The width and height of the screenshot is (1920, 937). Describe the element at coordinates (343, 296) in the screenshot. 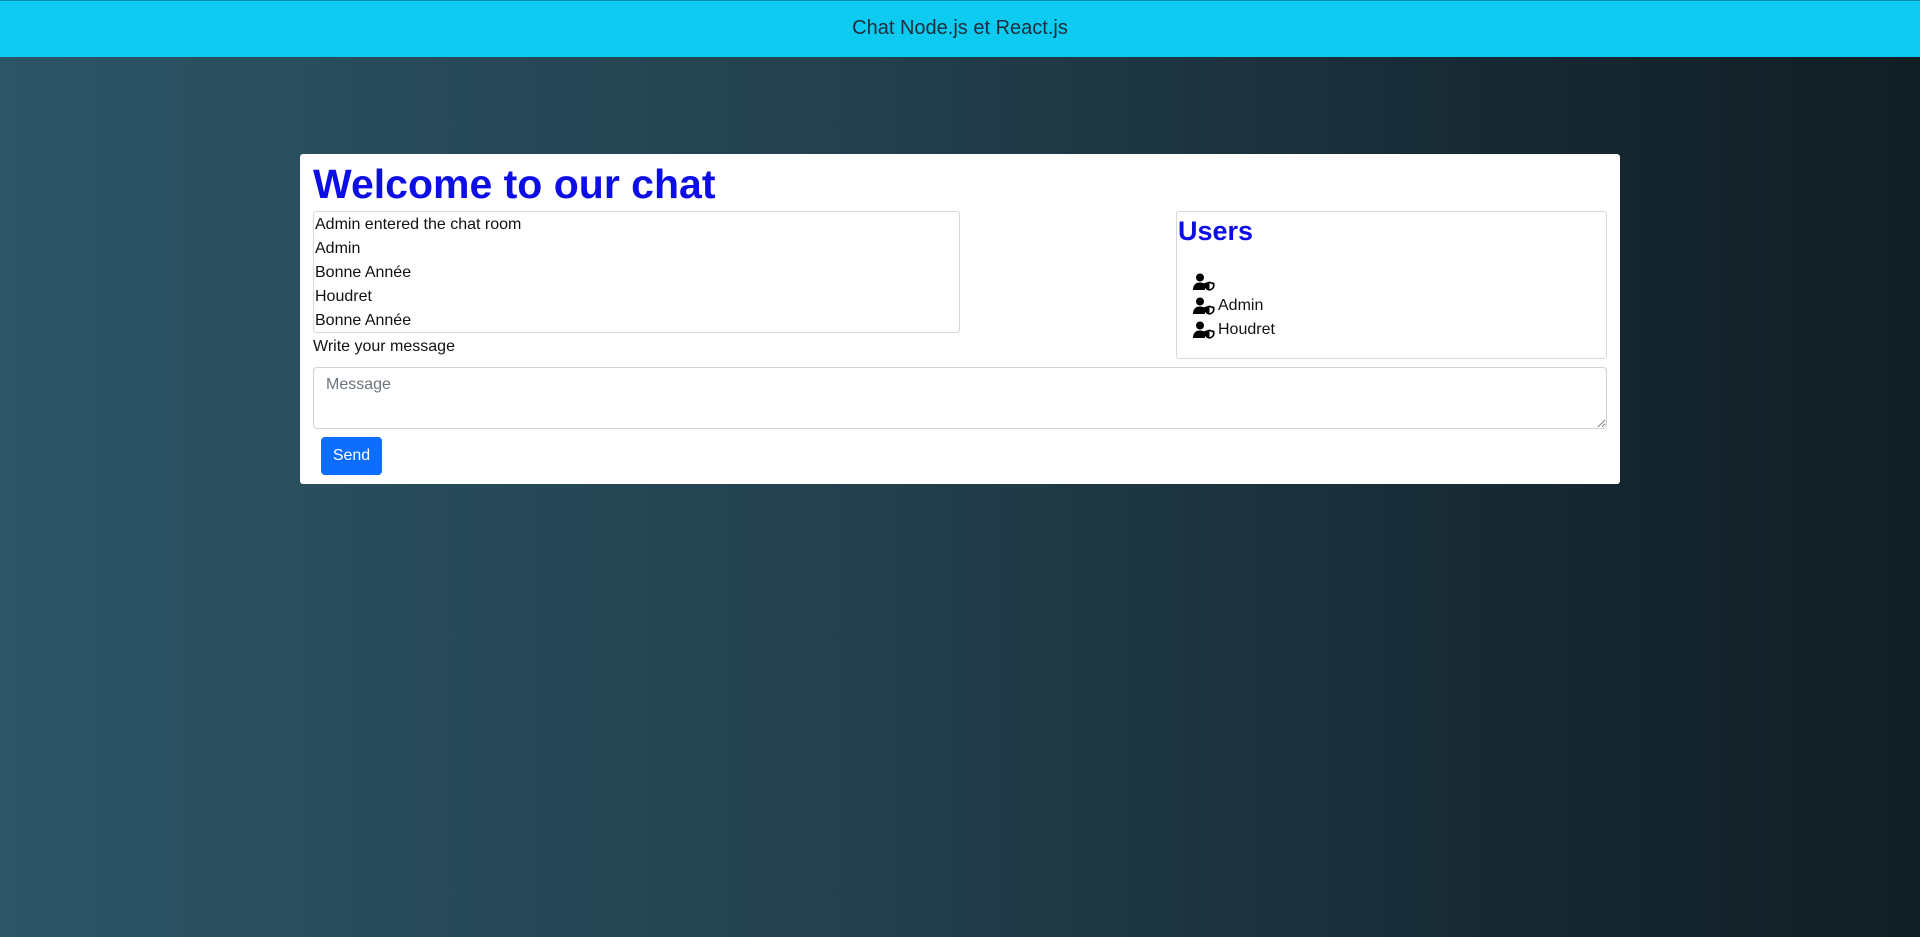

I see `message-item: Houdret` at that location.